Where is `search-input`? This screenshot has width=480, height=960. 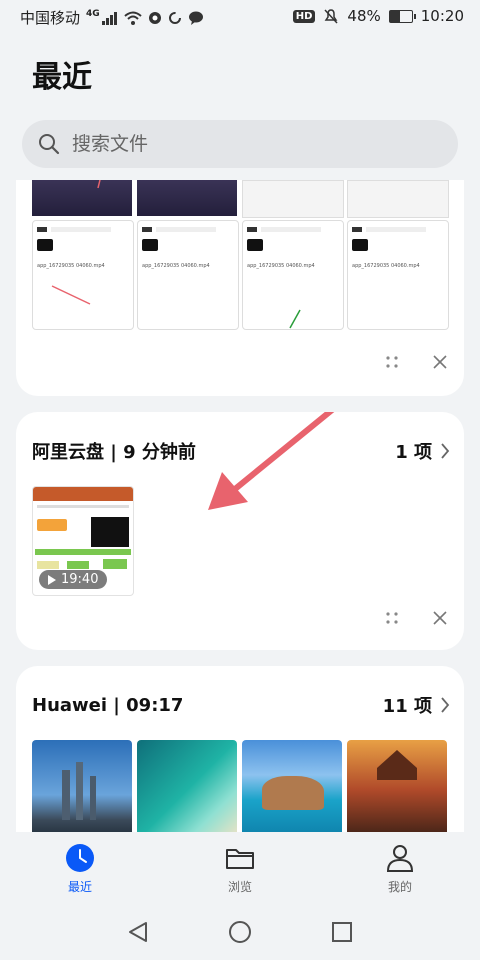
search-input is located at coordinates (242, 144).